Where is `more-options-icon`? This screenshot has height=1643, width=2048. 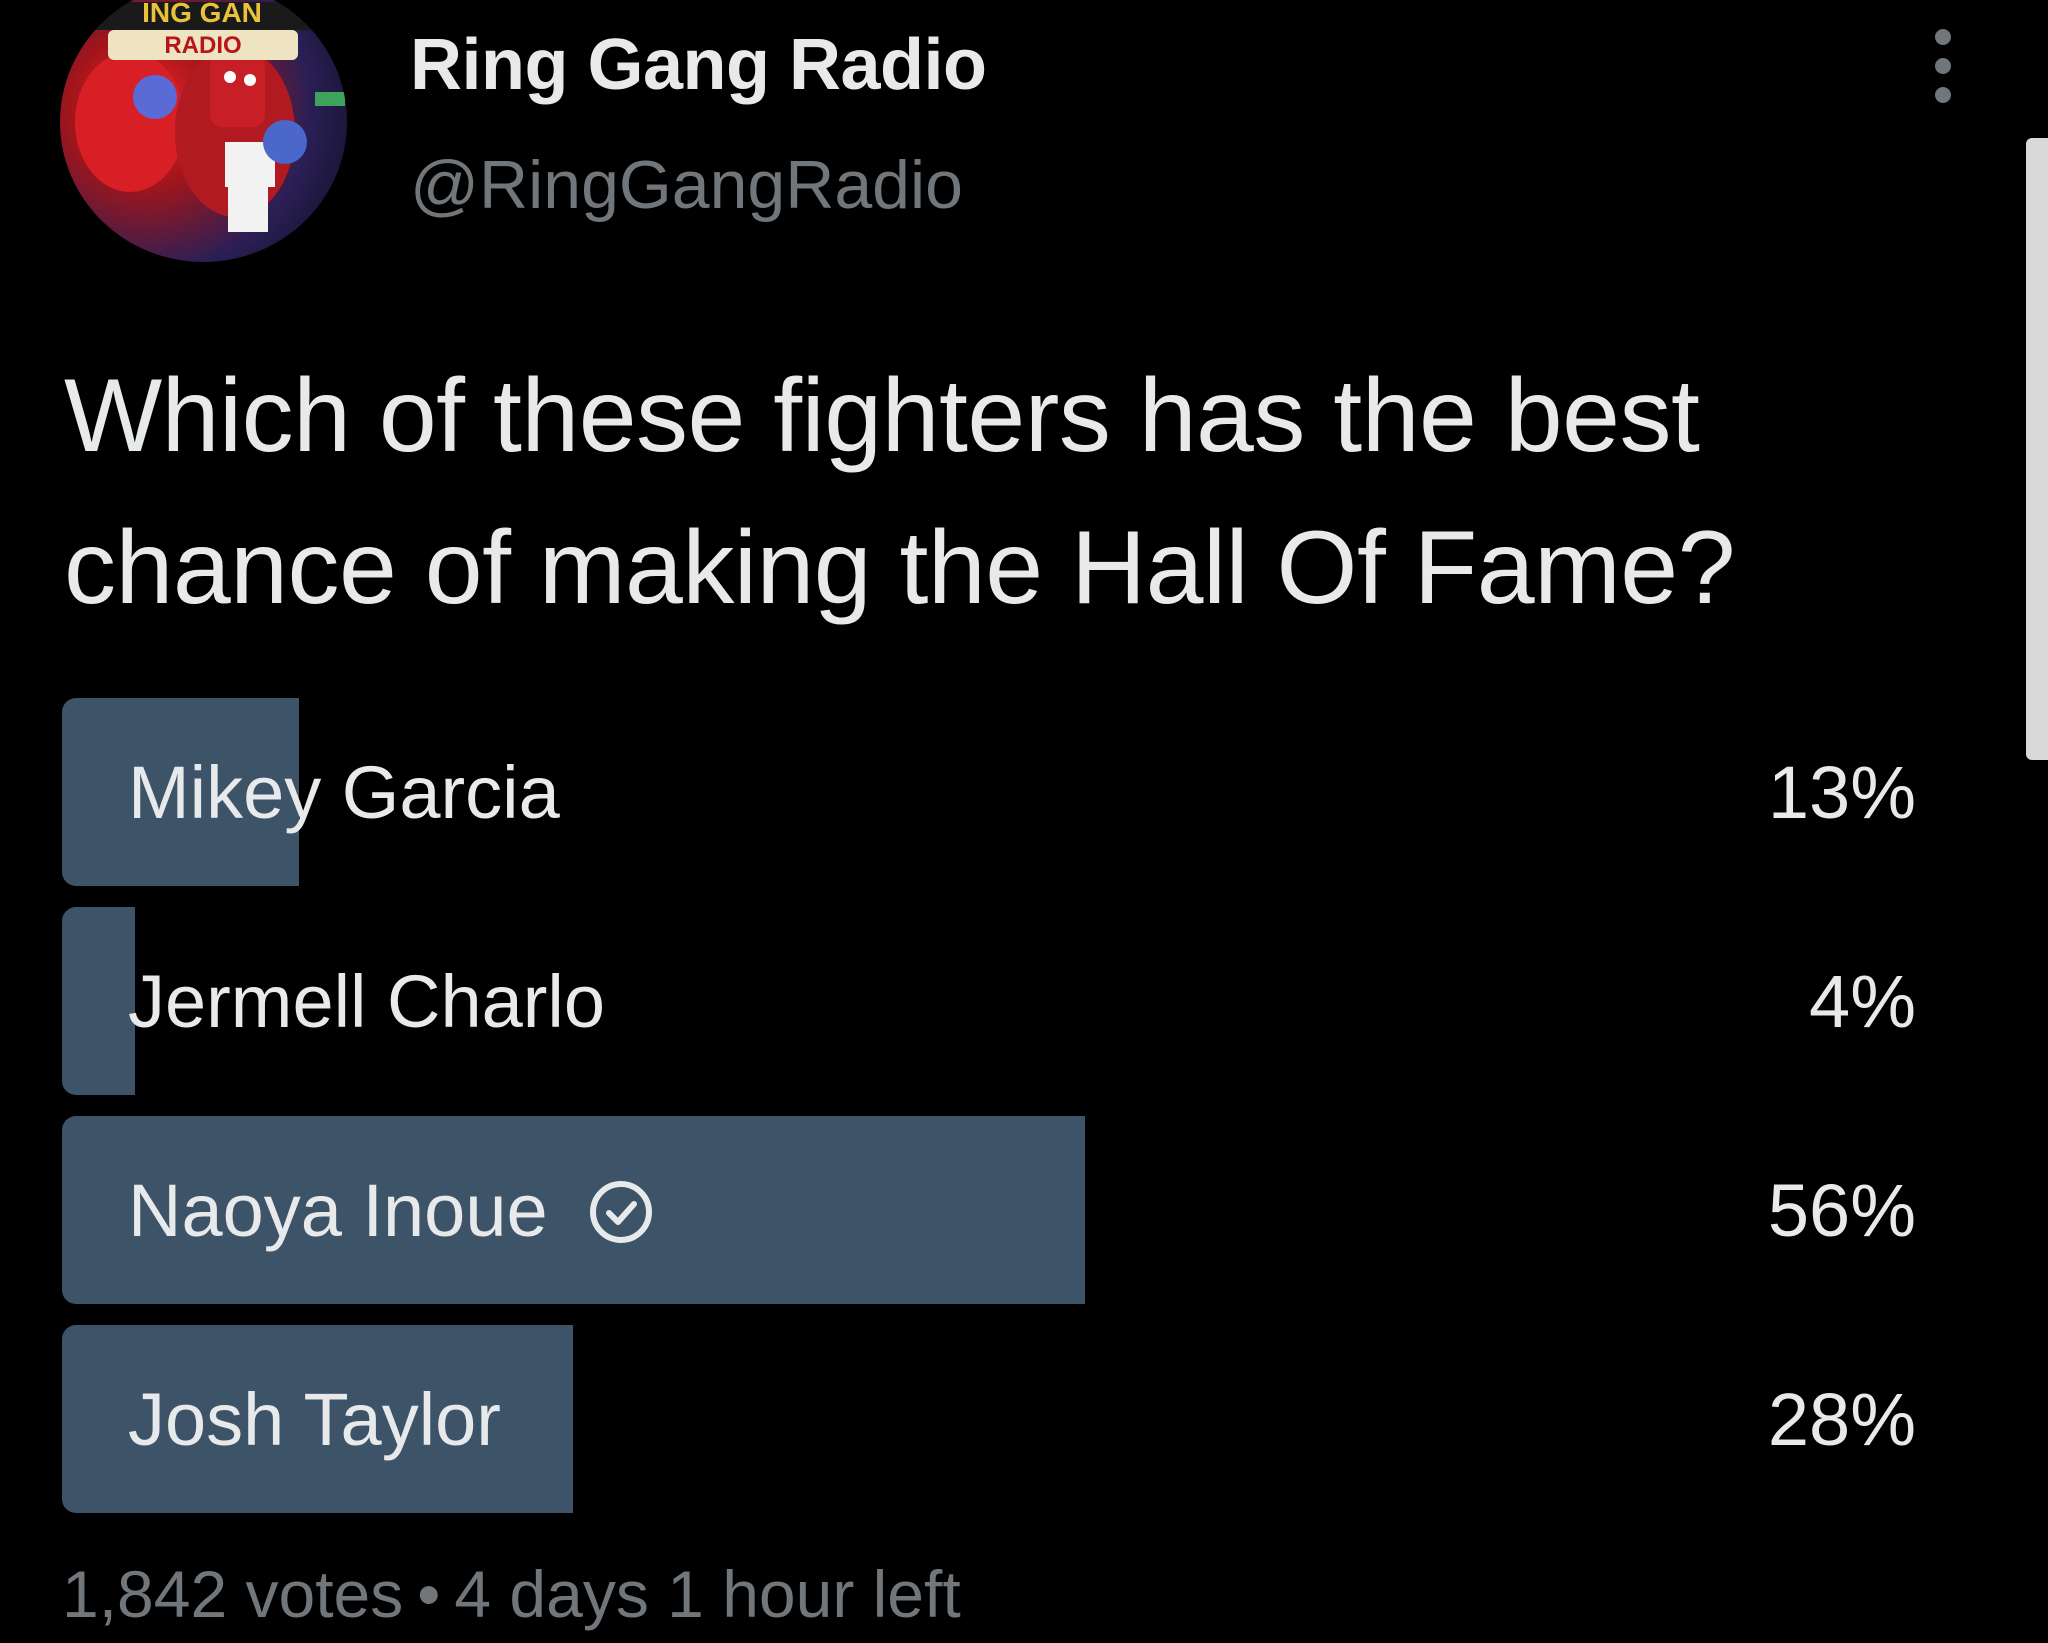 more-options-icon is located at coordinates (1943, 66).